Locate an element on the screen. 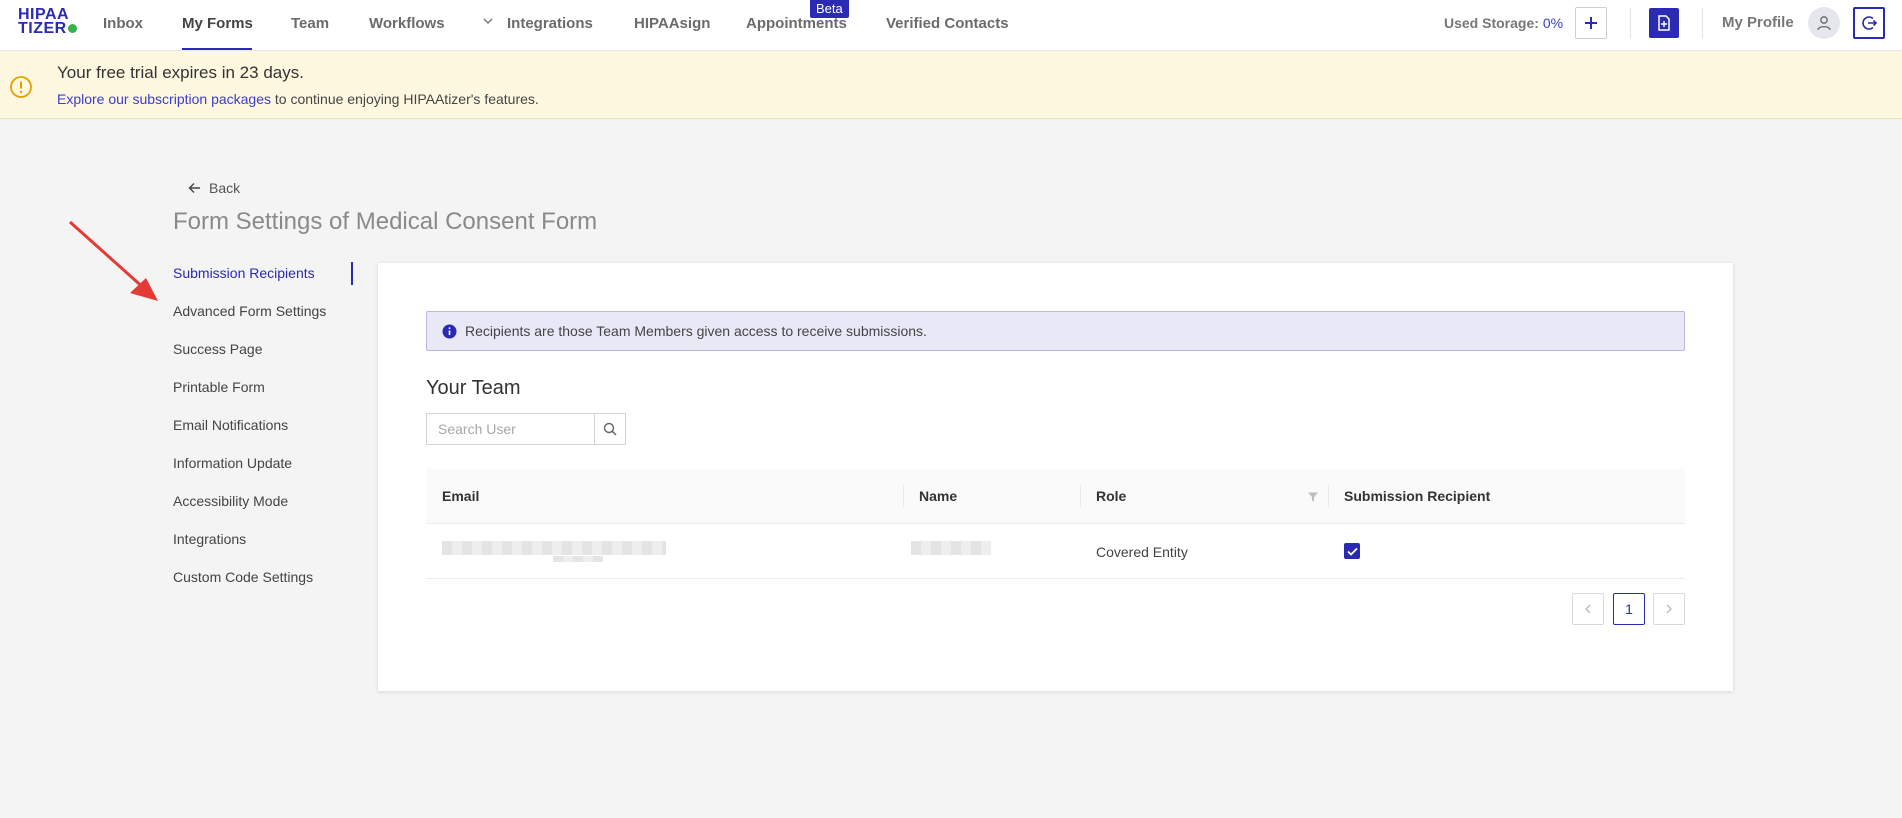 The height and width of the screenshot is (818, 1902). sidemenu-printable-form: Printable Form is located at coordinates (219, 387).